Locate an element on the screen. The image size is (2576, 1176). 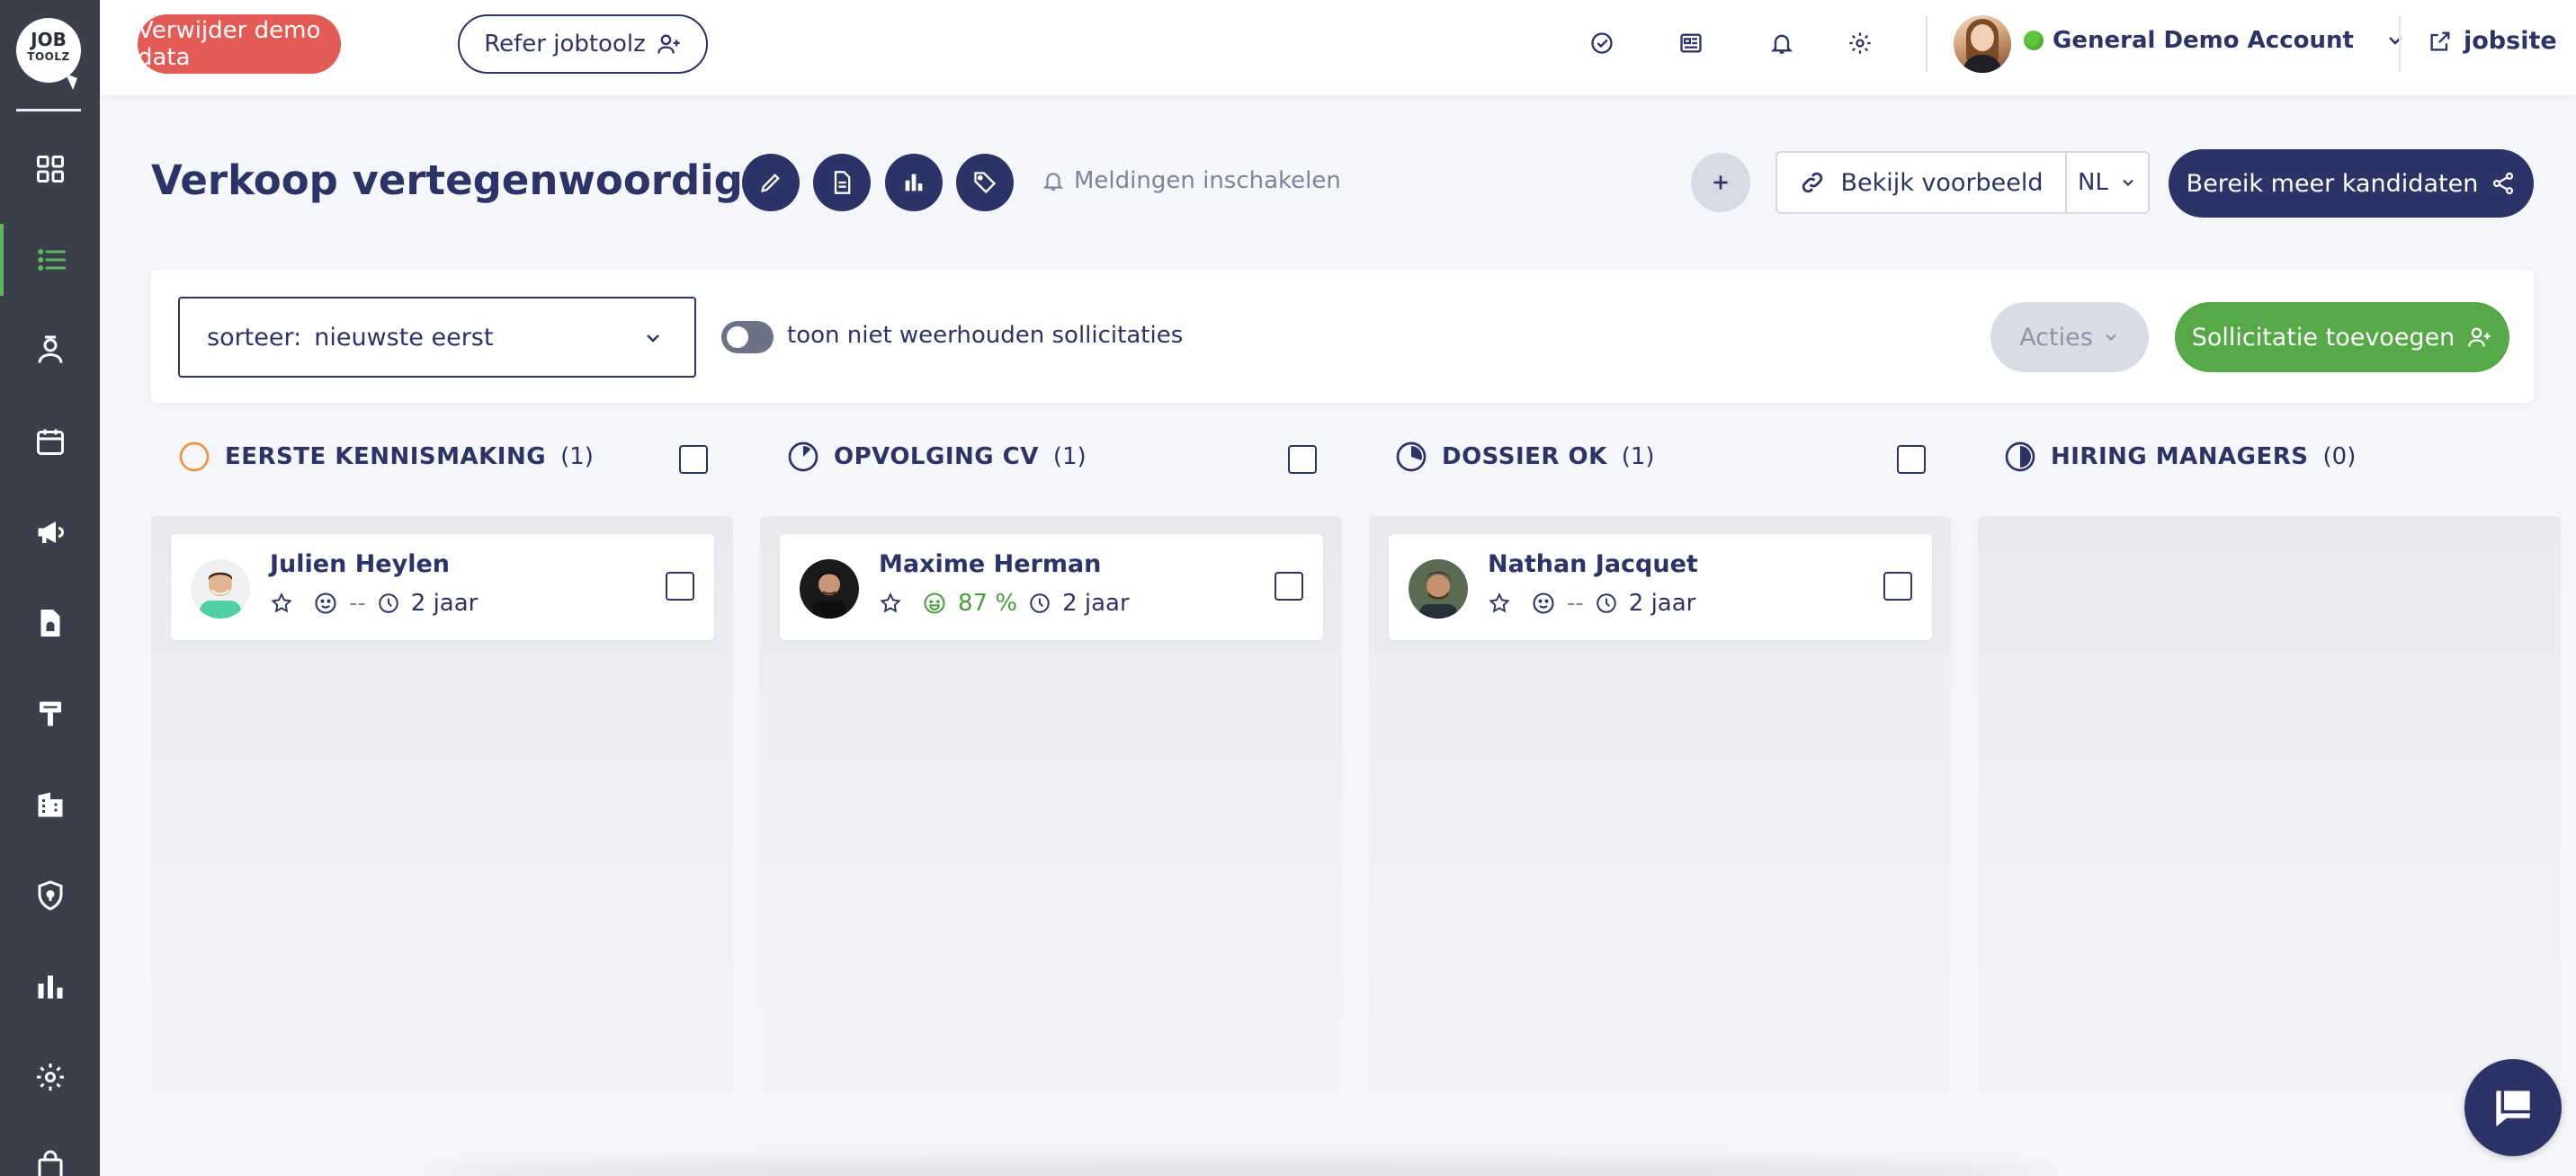
sidebar-item-branding is located at coordinates (50, 714).